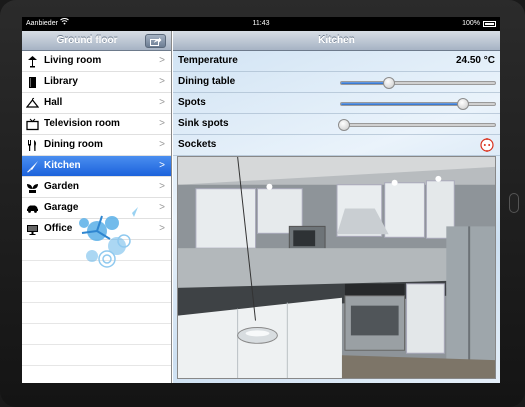 This screenshot has height=407, width=525. Describe the element at coordinates (208, 60) in the screenshot. I see `temperature-label: Temperature` at that location.